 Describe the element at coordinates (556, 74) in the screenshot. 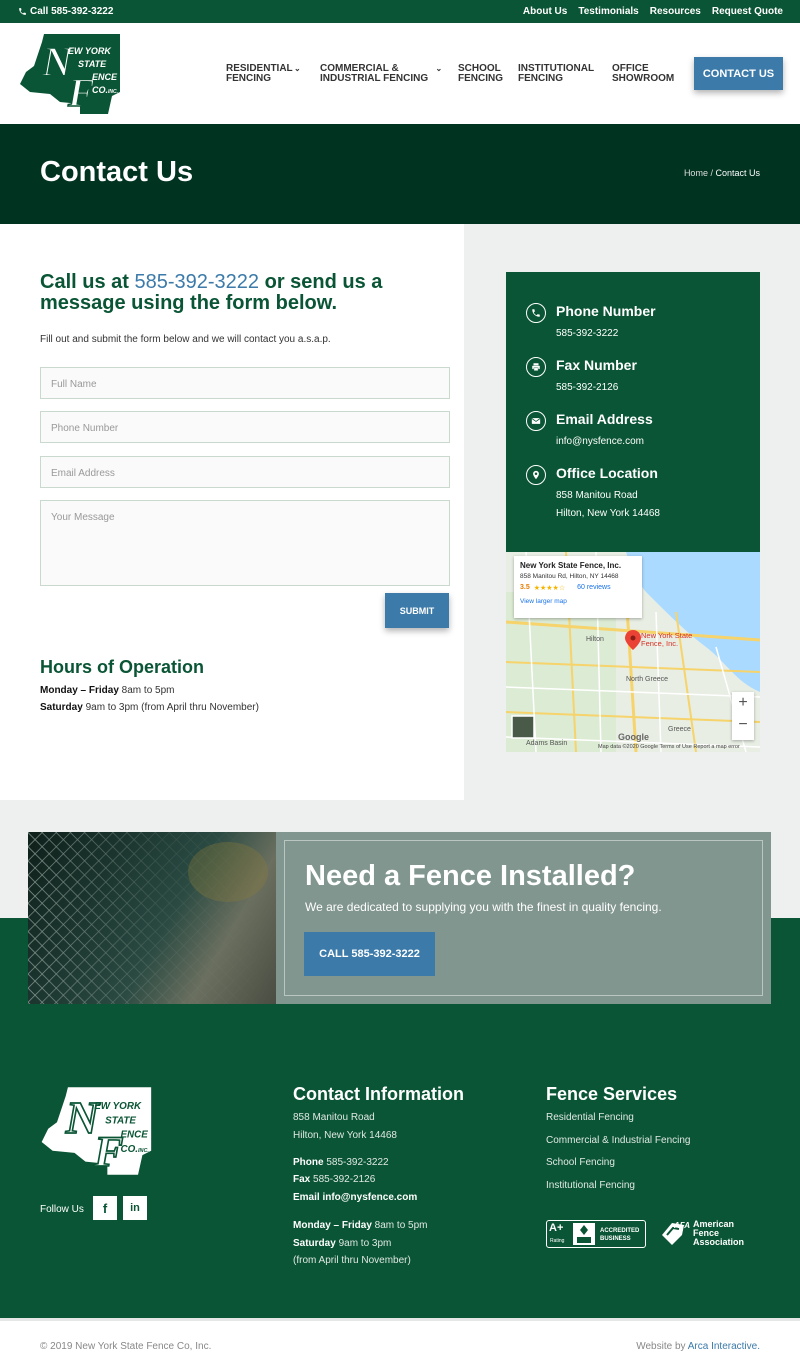

I see `nav-institutional-fencing: INSTITUTIONAL FENCING` at that location.